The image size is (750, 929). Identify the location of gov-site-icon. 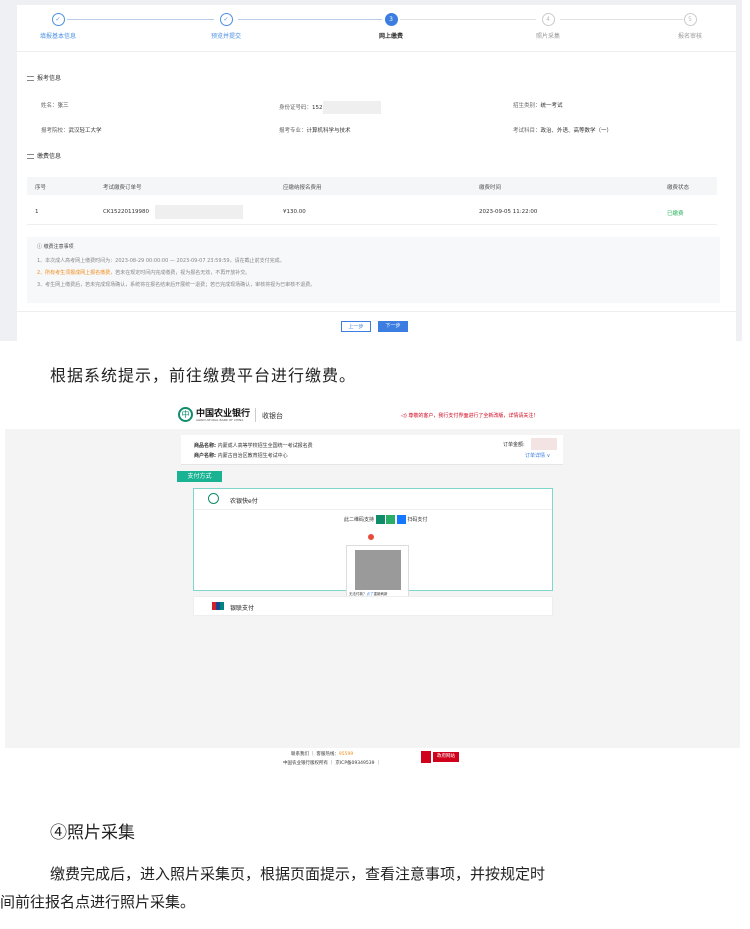
(426, 757).